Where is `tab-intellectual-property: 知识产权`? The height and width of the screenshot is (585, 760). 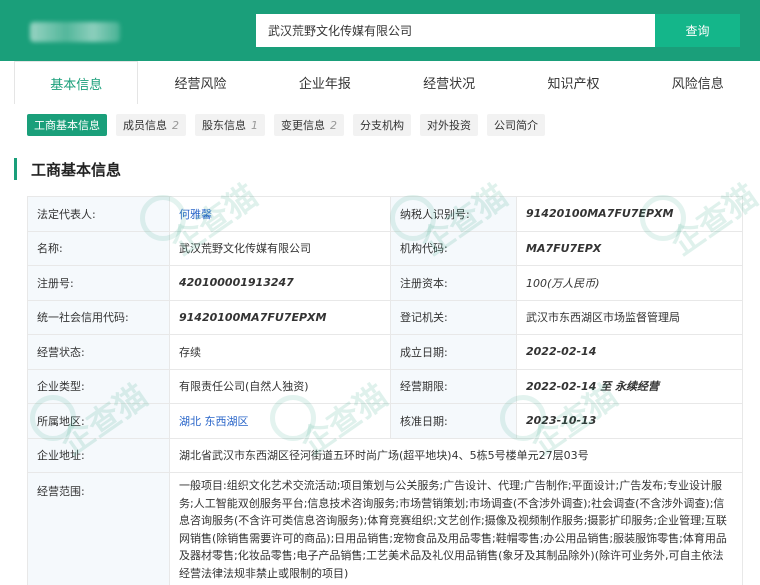
tab-intellectual-property: 知识产权 is located at coordinates (573, 82).